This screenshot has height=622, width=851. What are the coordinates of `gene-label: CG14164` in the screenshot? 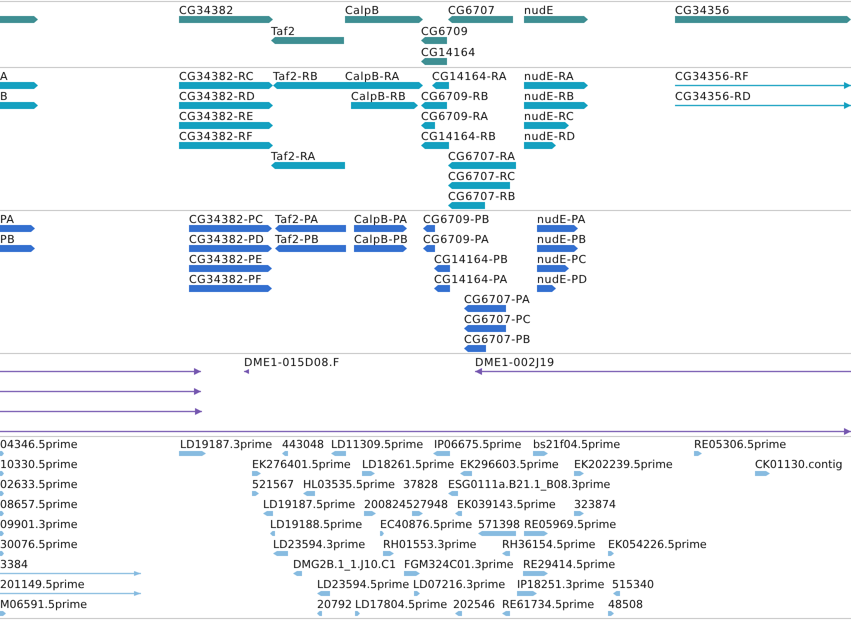 It's located at (448, 52).